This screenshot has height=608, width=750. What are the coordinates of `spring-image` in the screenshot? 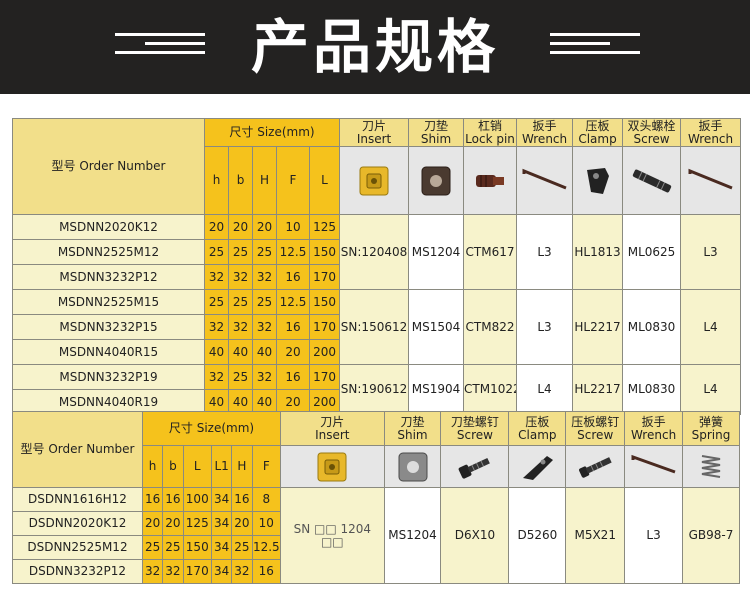 It's located at (711, 466).